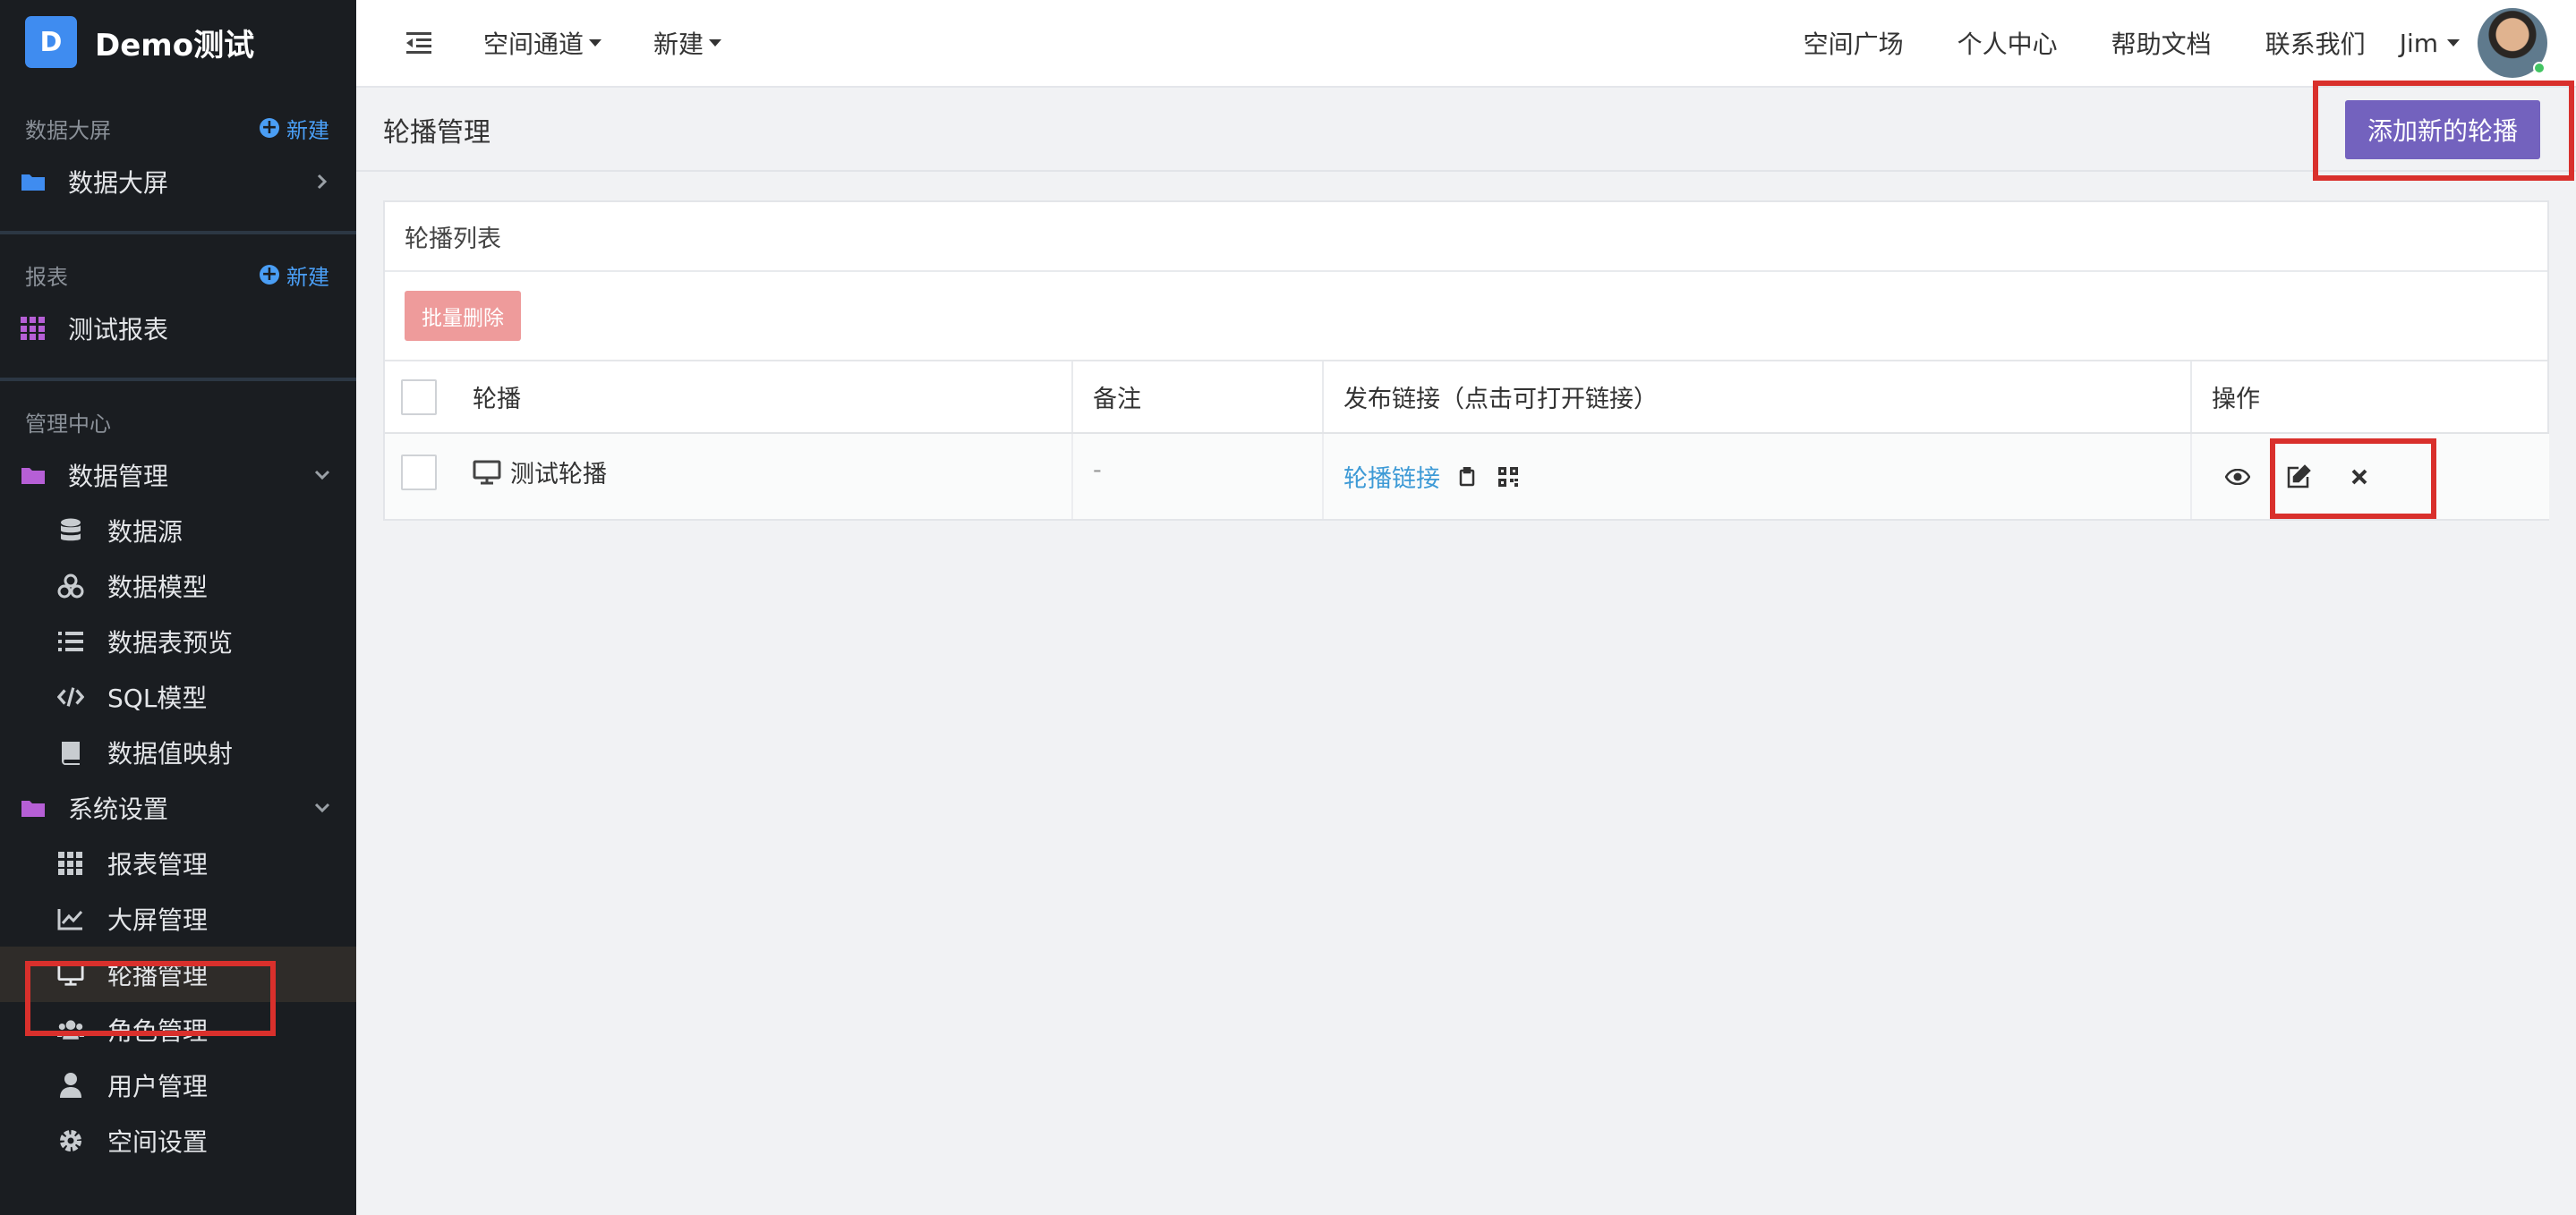 Image resolution: width=2576 pixels, height=1215 pixels. I want to click on user-menu: Jim, so click(2430, 44).